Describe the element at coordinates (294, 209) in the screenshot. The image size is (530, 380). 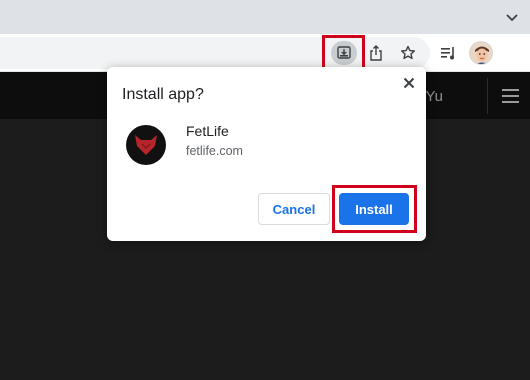
I see `cancel-button: Cancel` at that location.